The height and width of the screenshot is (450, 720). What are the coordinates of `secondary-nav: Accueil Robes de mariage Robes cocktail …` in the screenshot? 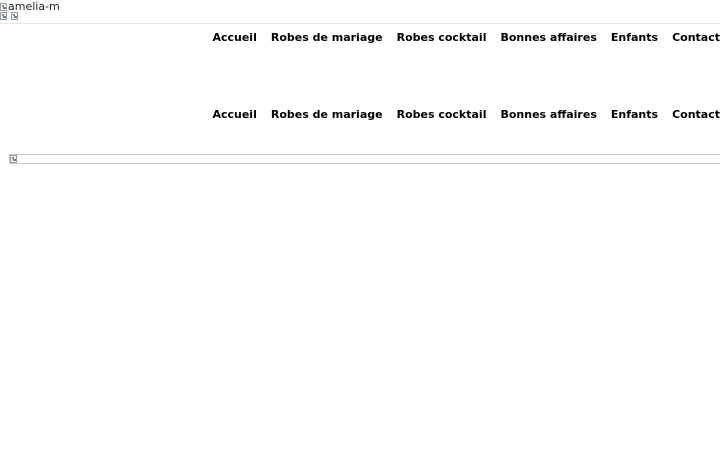 It's located at (466, 115).